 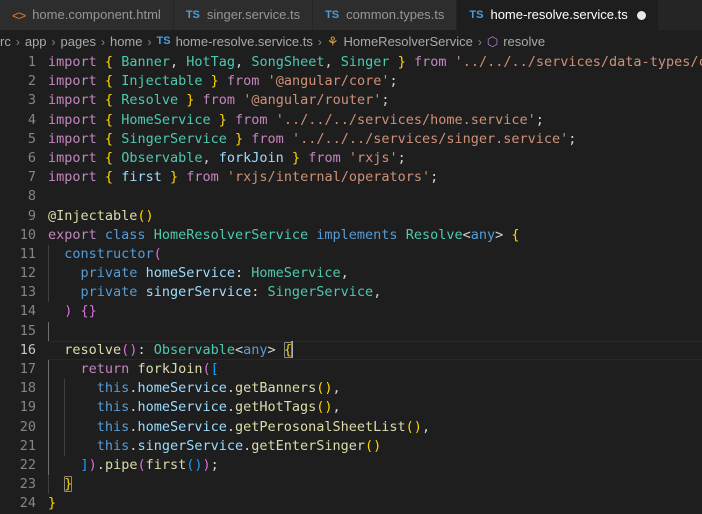 I want to click on line-content: @Injectable(), so click(x=369, y=216).